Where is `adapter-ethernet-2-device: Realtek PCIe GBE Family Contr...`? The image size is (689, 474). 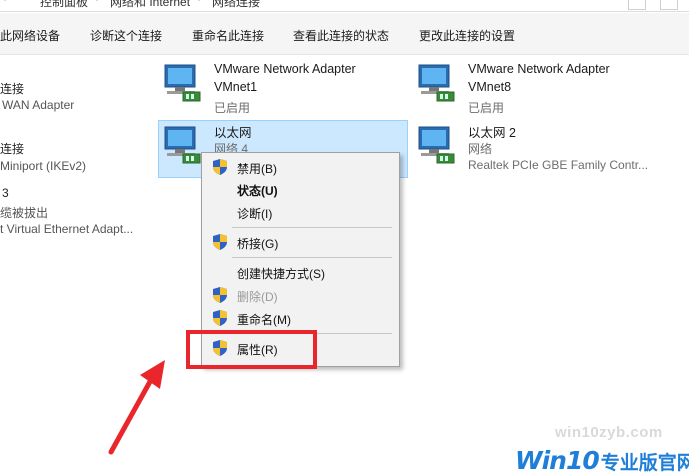
adapter-ethernet-2-device: Realtek PCIe GBE Family Contr... is located at coordinates (558, 165).